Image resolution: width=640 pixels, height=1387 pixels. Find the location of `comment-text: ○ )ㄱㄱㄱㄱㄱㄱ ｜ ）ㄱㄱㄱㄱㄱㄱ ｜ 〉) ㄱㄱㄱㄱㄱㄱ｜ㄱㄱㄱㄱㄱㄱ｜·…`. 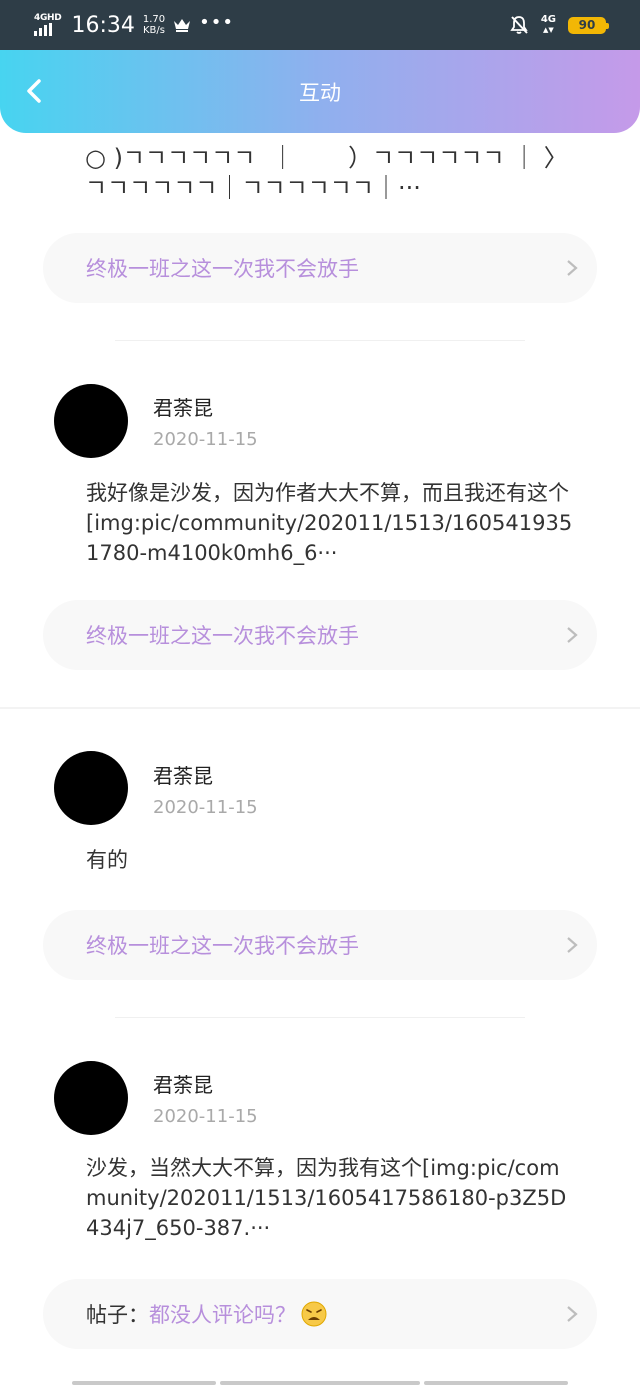

comment-text: ○ )ㄱㄱㄱㄱㄱㄱ ｜ ）ㄱㄱㄱㄱㄱㄱ ｜ 〉) ㄱㄱㄱㄱㄱㄱ｜ㄱㄱㄱㄱㄱㄱ｜·… is located at coordinates (320, 173).